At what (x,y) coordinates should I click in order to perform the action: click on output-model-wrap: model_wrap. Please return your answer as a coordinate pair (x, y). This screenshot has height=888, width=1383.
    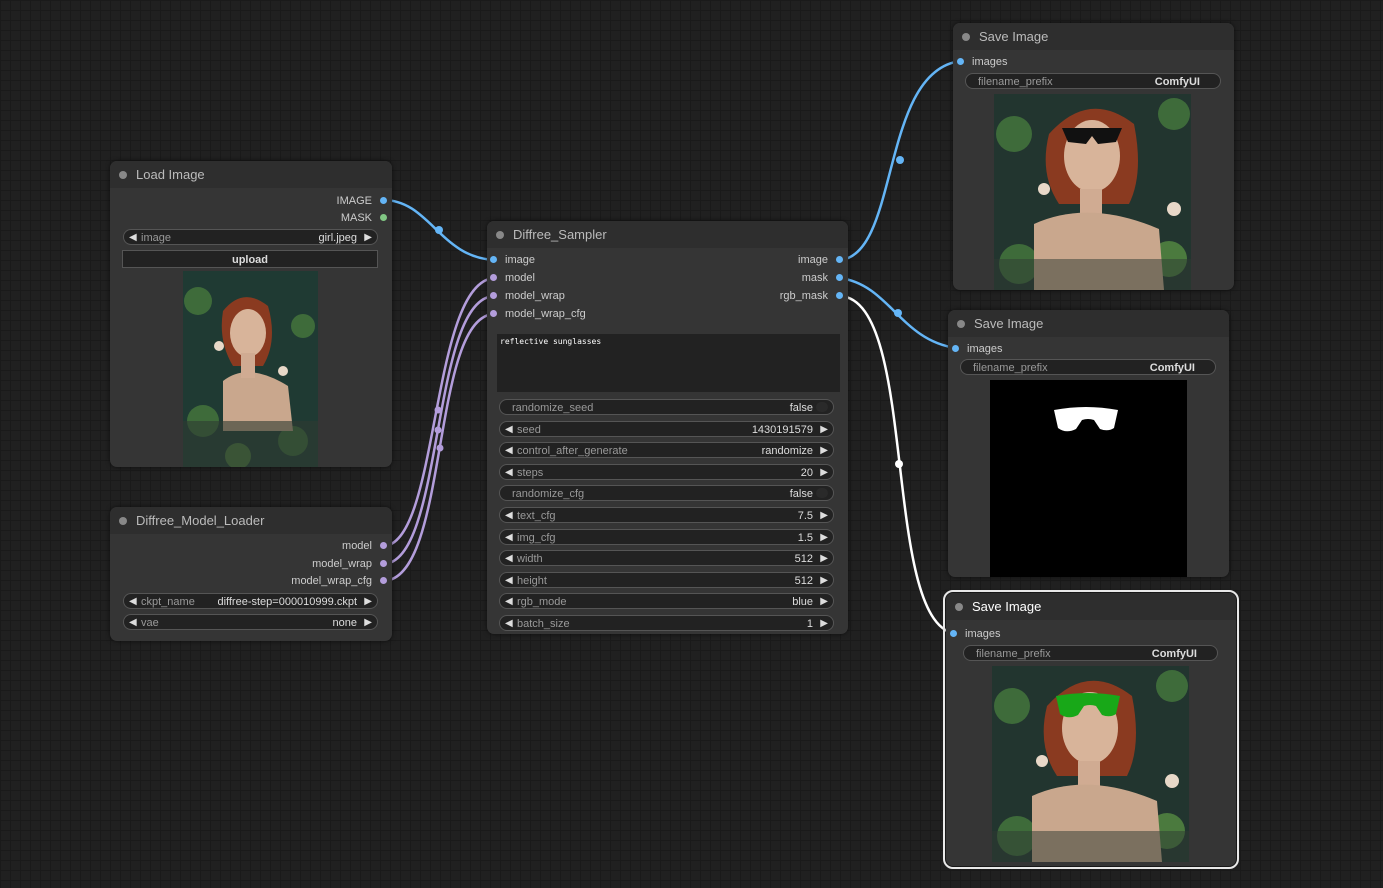
    Looking at the image, I should click on (349, 564).